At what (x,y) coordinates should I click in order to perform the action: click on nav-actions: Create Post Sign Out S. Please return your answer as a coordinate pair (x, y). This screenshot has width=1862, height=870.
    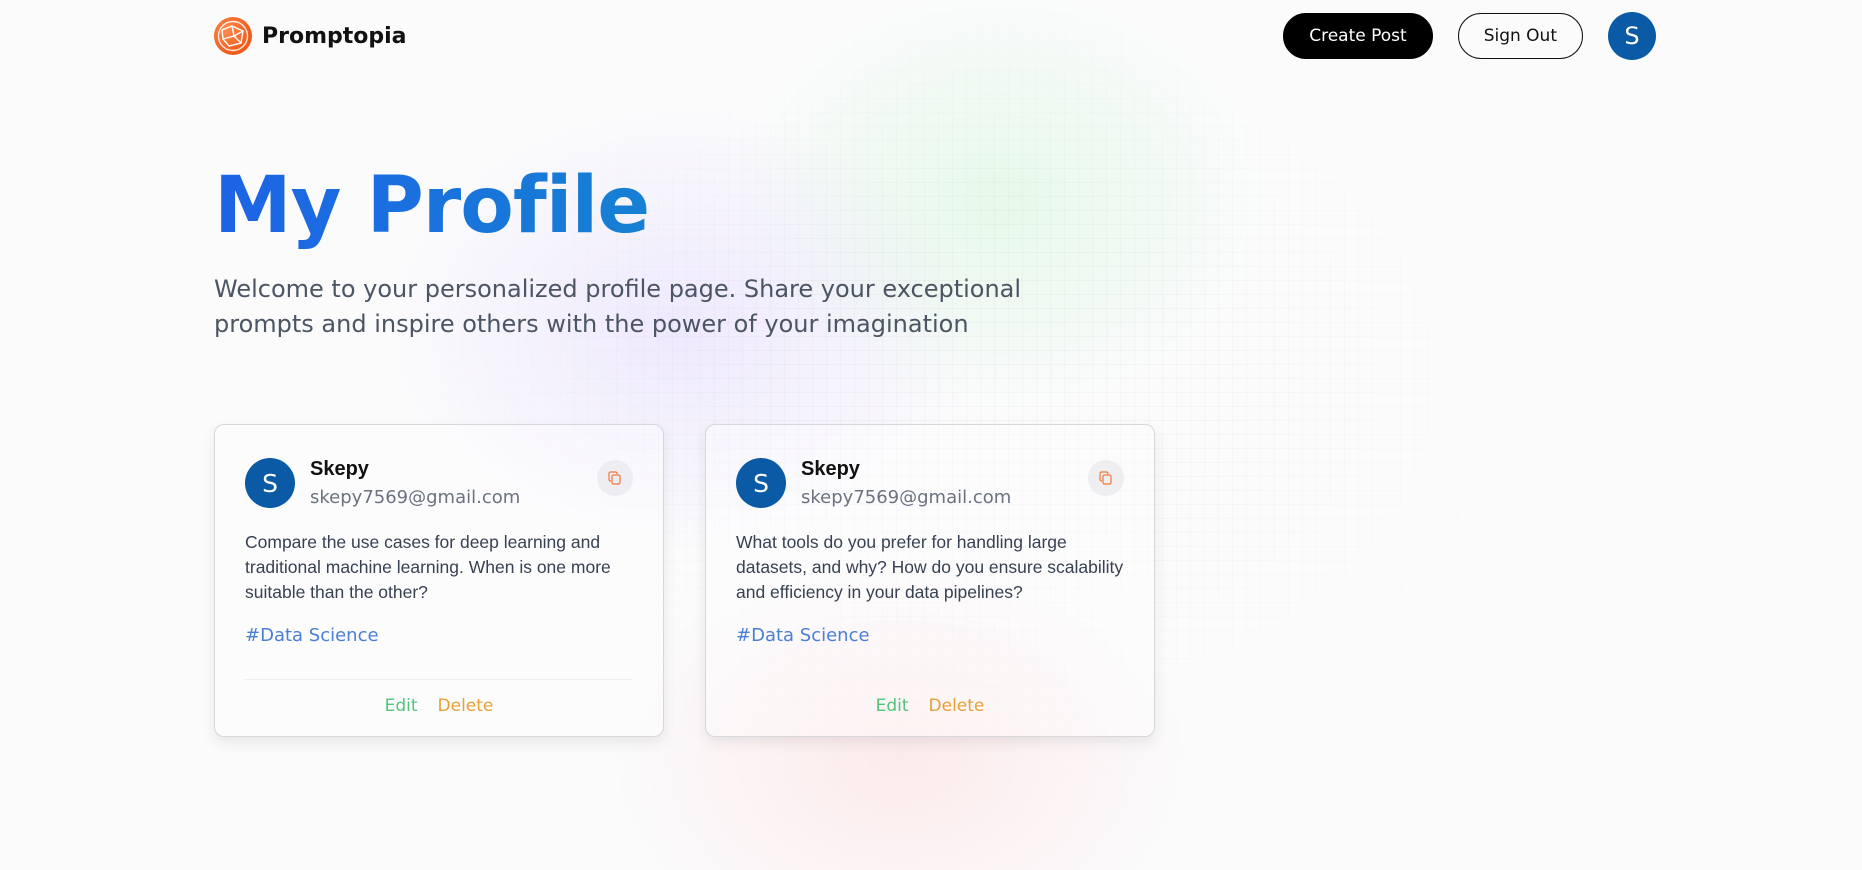
    Looking at the image, I should click on (1469, 36).